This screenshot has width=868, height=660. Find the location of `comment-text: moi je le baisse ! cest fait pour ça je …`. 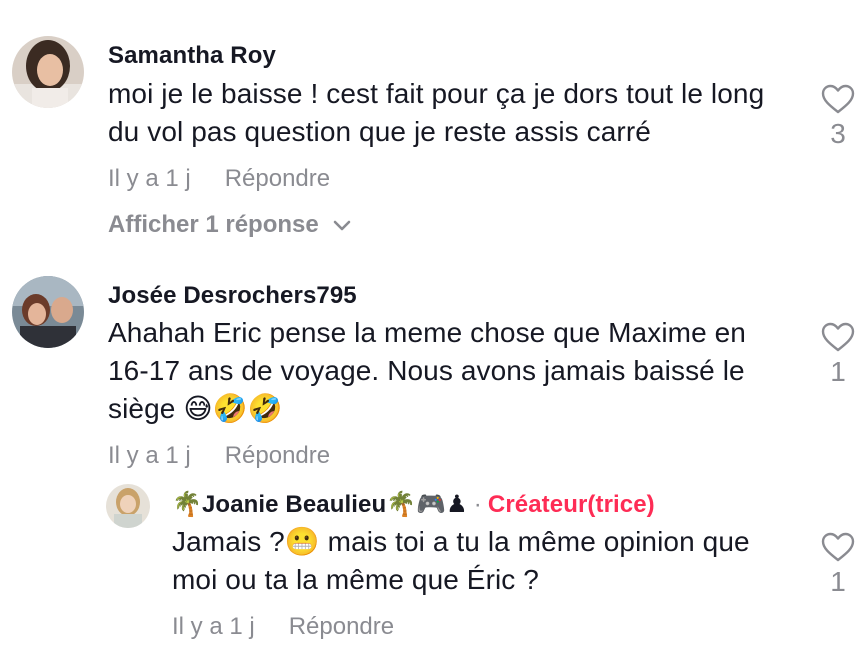

comment-text: moi je le baisse ! cest fait pour ça je … is located at coordinates (436, 112).